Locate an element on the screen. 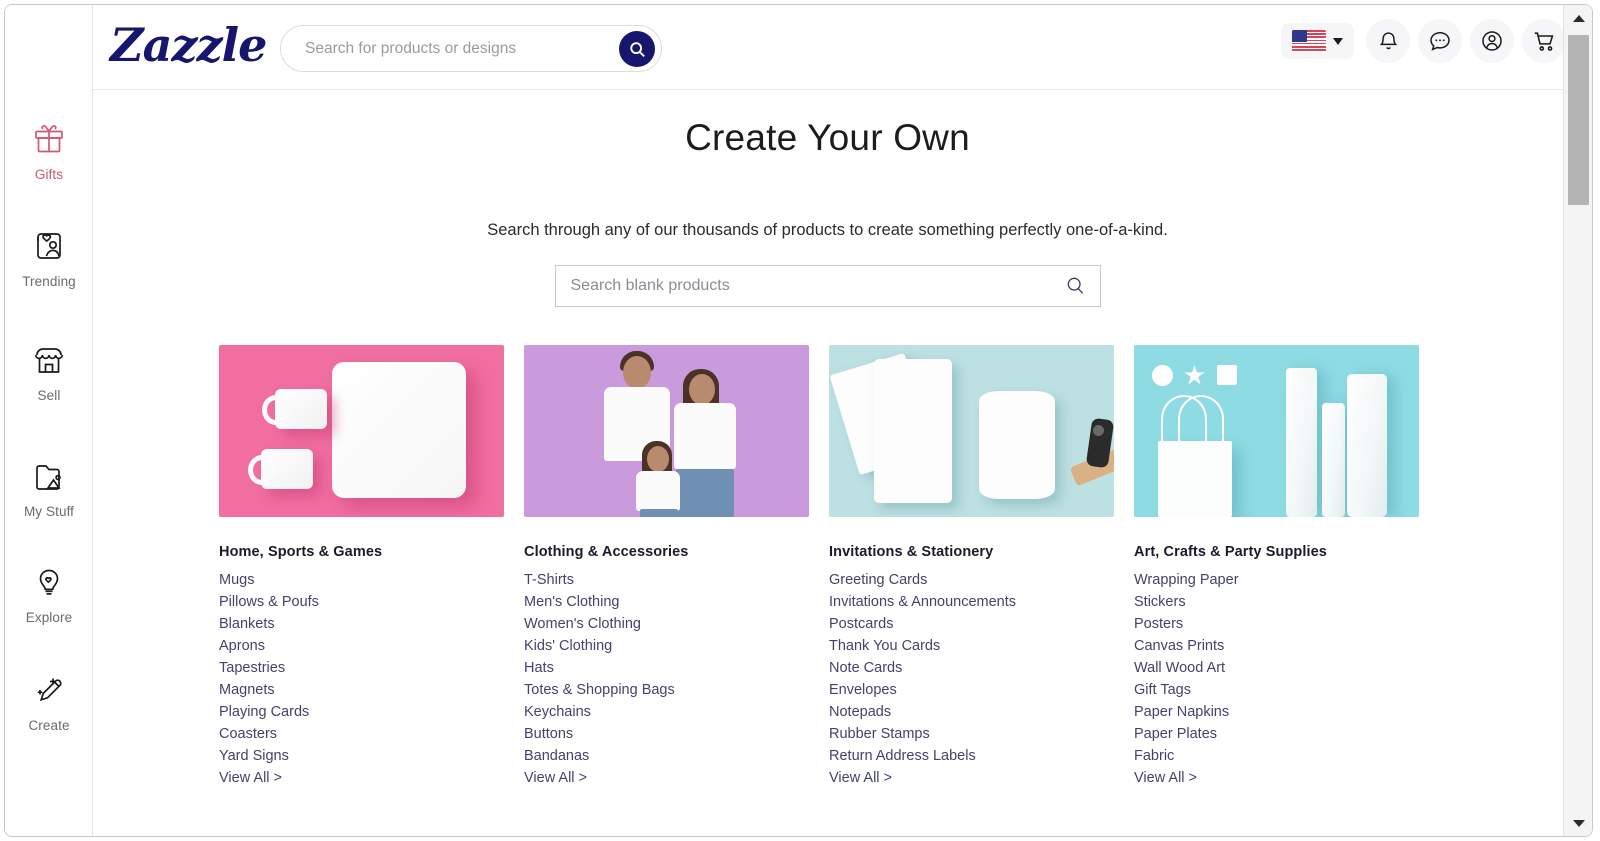  category-link: Paper Plates is located at coordinates (1175, 734).